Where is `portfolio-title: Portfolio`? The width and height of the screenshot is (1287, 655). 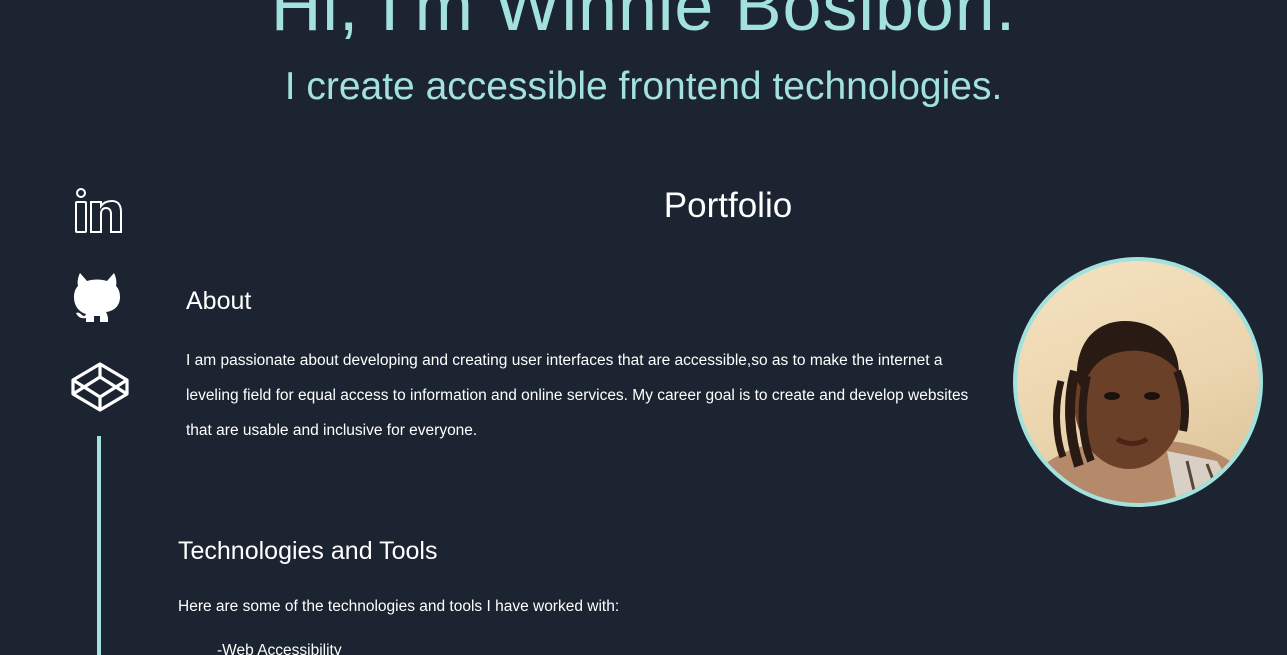 portfolio-title: Portfolio is located at coordinates (728, 205).